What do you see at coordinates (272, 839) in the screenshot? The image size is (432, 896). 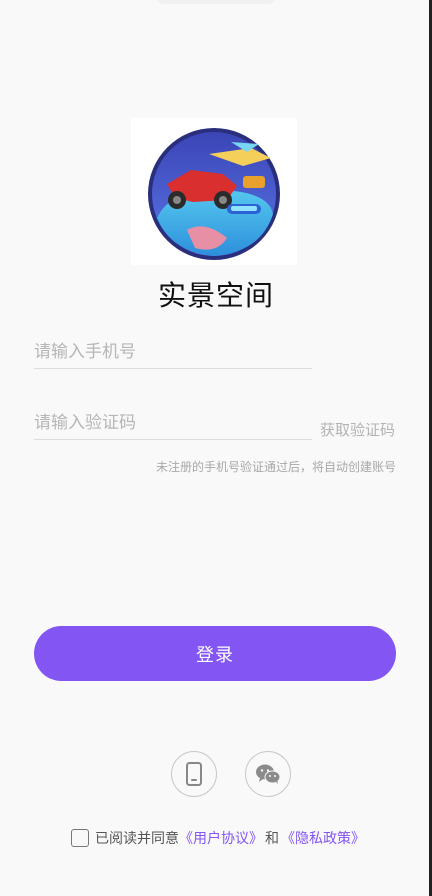 I see `agreement-and: 和` at bounding box center [272, 839].